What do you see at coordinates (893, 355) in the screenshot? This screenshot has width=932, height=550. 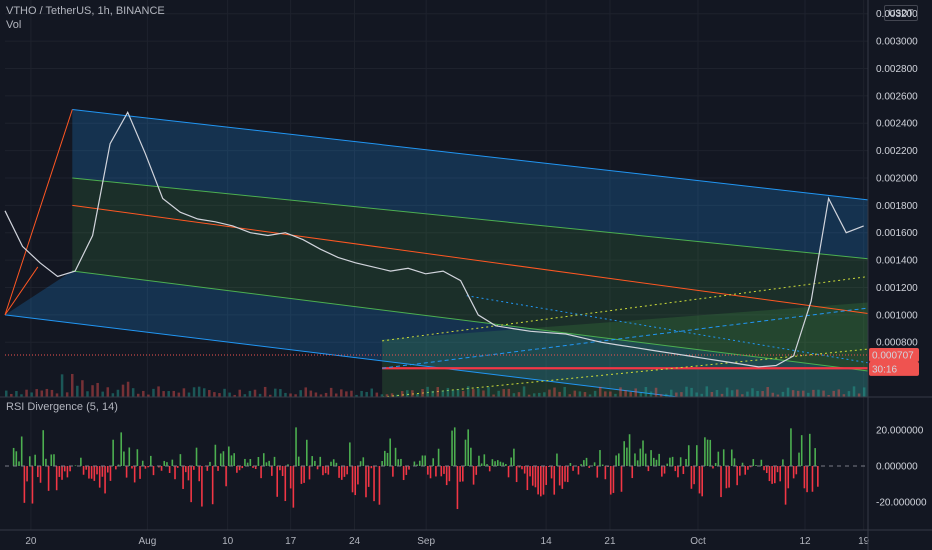 I see `price-tag-label: 0.000707` at bounding box center [893, 355].